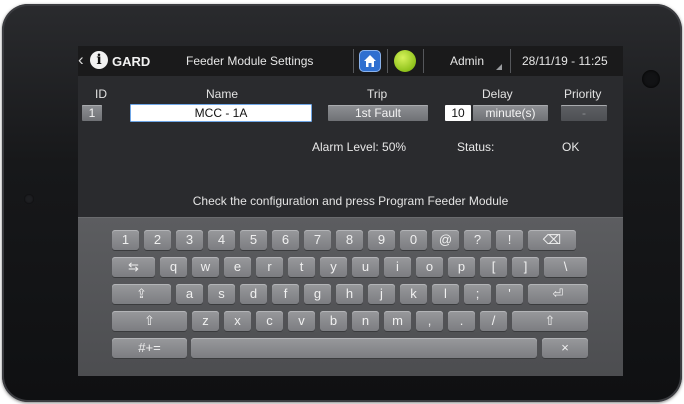 The height and width of the screenshot is (404, 684). What do you see at coordinates (269, 267) in the screenshot?
I see `key-r: r` at bounding box center [269, 267].